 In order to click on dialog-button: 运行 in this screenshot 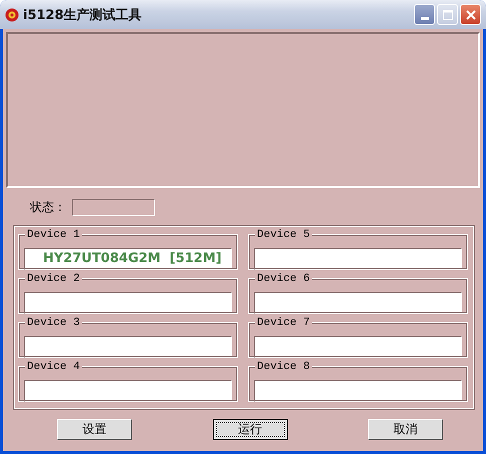, I will do `click(250, 429)`.